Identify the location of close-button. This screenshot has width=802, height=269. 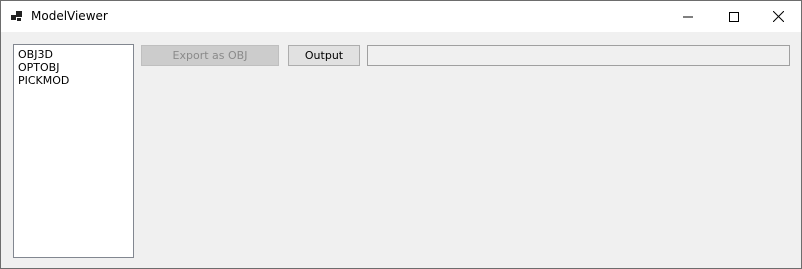
(778, 16).